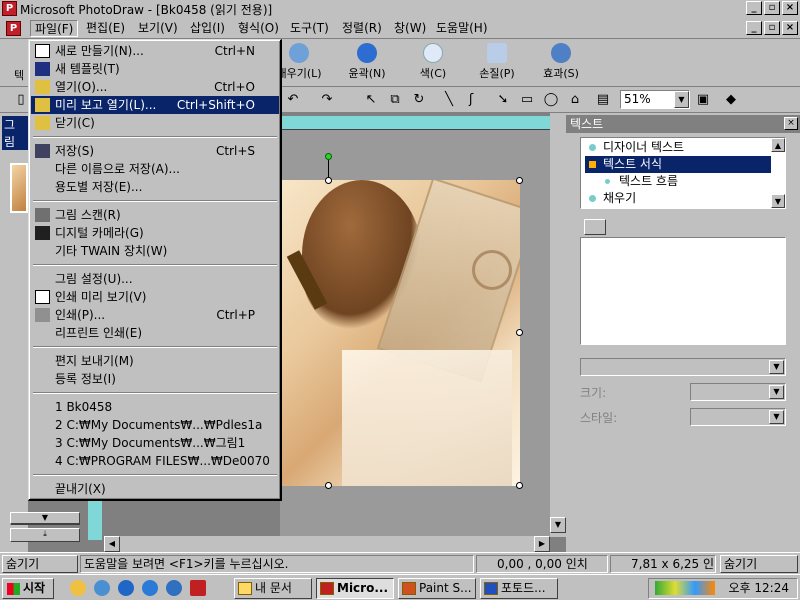 This screenshot has height=600, width=800. I want to click on menu-item-reprint: 리프린트 인쇄(E), so click(155, 333).